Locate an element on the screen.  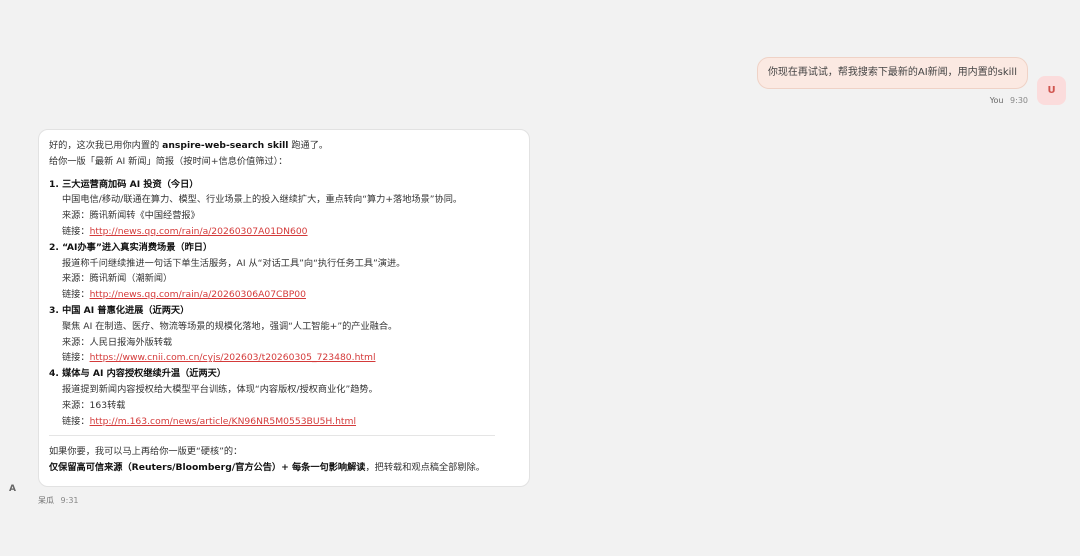
footer-rest-text: ，把转载和观点稿全部剔除。 is located at coordinates (425, 468).